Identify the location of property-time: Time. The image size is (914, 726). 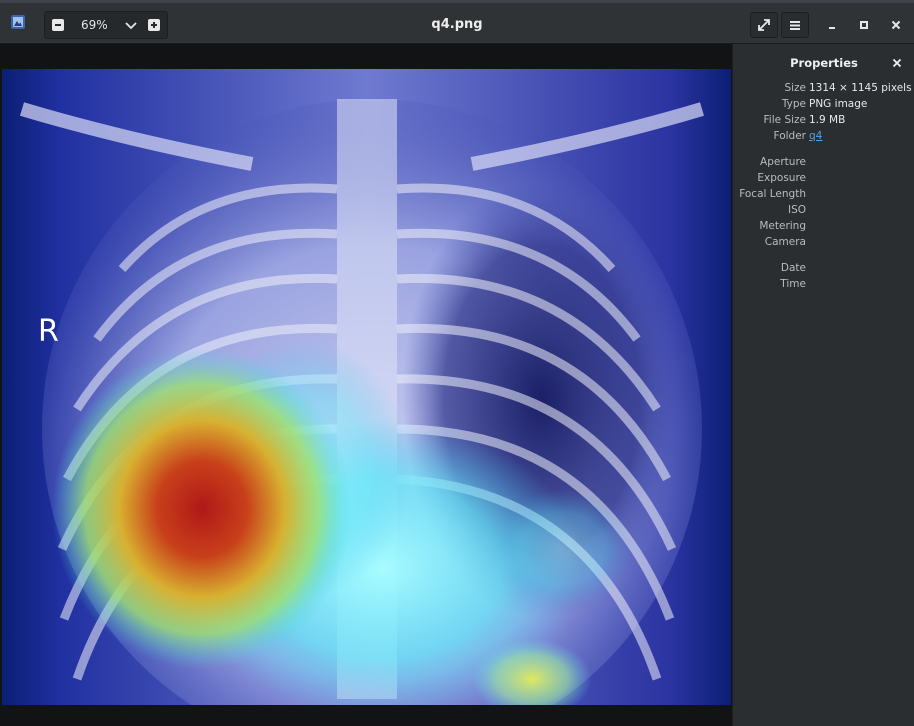
(823, 286).